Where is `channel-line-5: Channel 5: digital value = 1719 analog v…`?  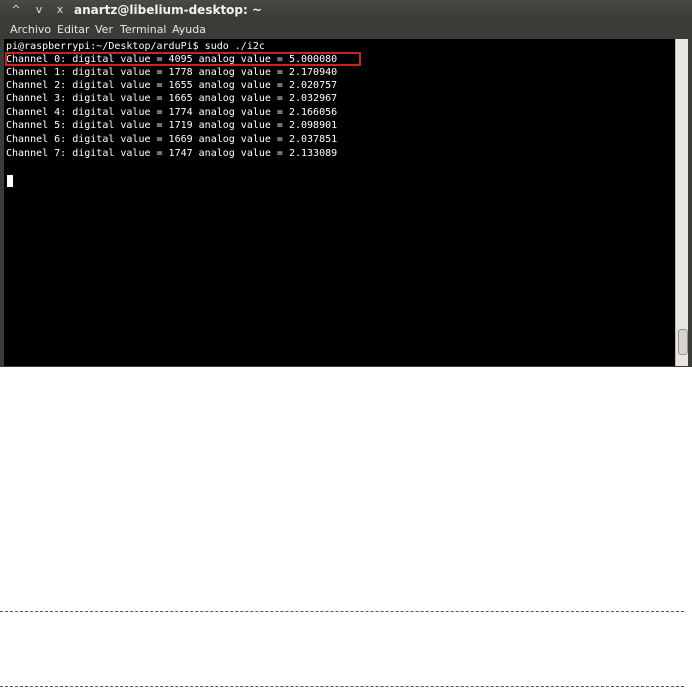 channel-line-5: Channel 5: digital value = 1719 analog v… is located at coordinates (172, 125).